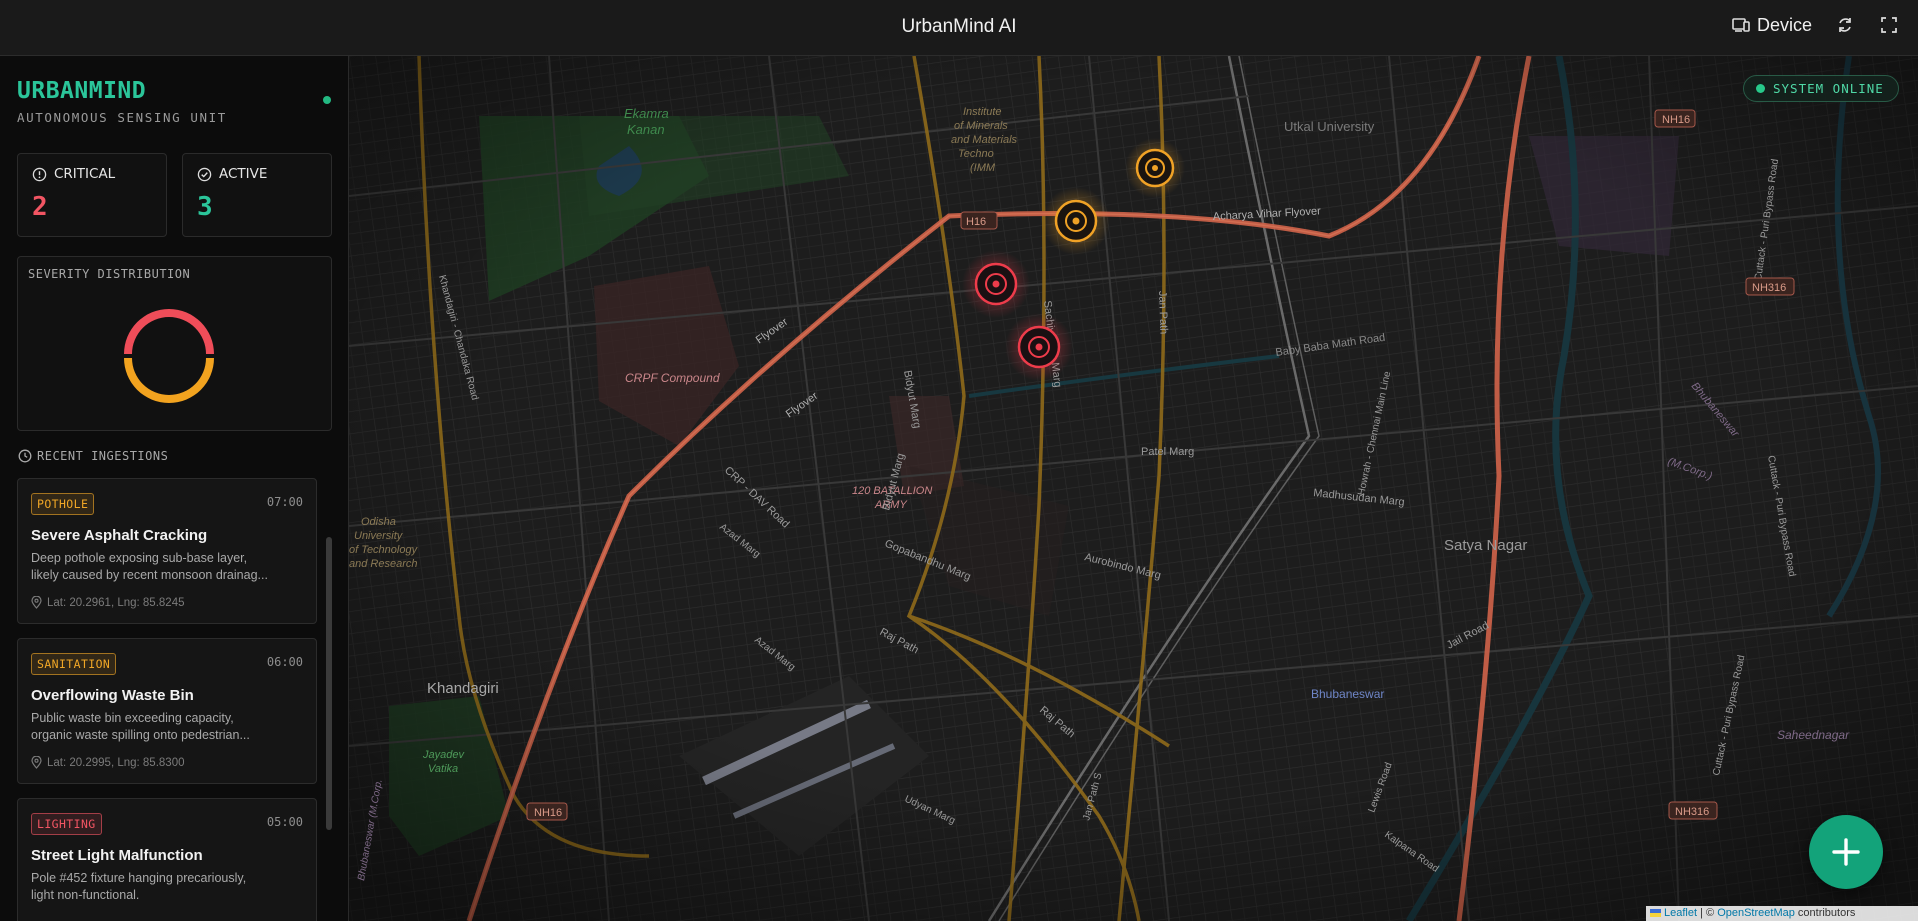 The width and height of the screenshot is (1918, 921). Describe the element at coordinates (1347, 694) in the screenshot. I see `map-label: Bhubaneswar` at that location.